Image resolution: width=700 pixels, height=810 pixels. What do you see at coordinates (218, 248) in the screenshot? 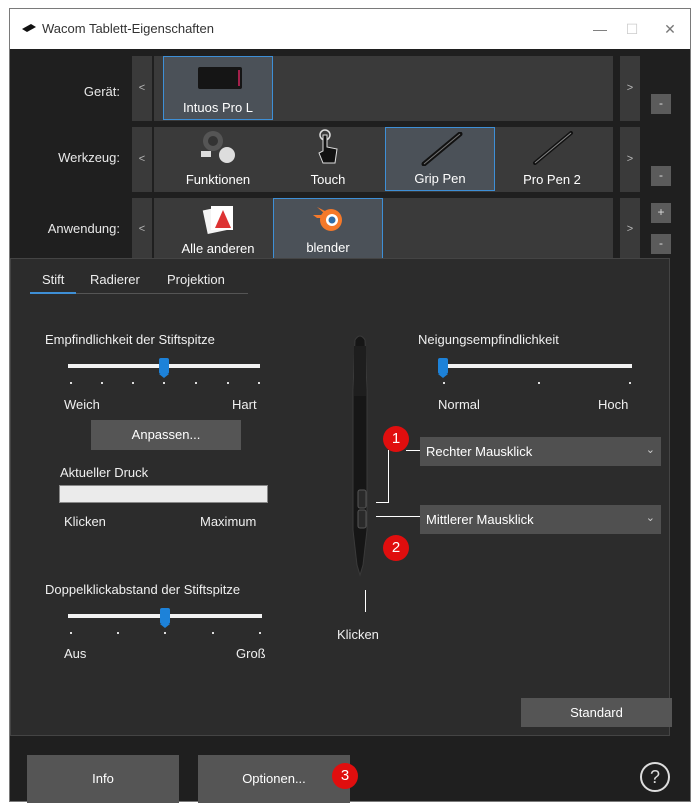
I see `app-tile-label: Alle anderen` at bounding box center [218, 248].